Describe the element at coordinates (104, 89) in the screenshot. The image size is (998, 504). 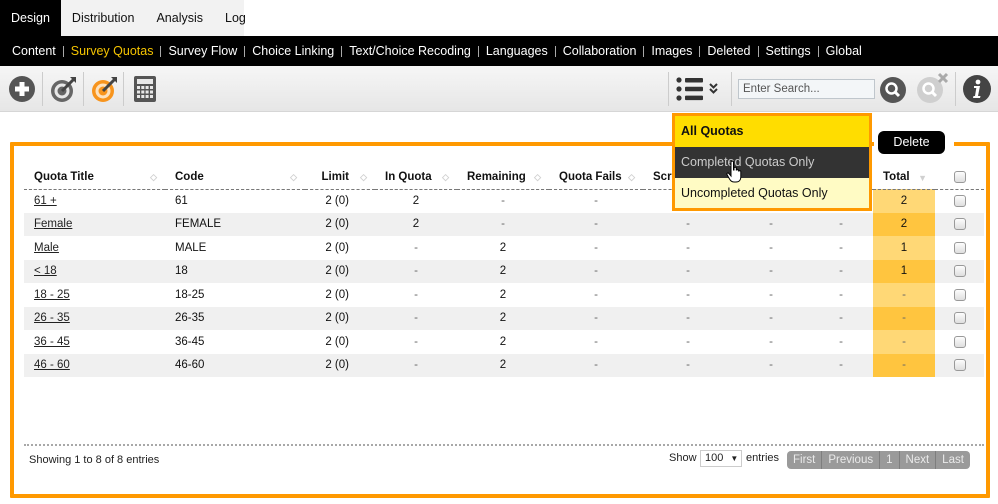
I see `quota-target-active-button` at that location.